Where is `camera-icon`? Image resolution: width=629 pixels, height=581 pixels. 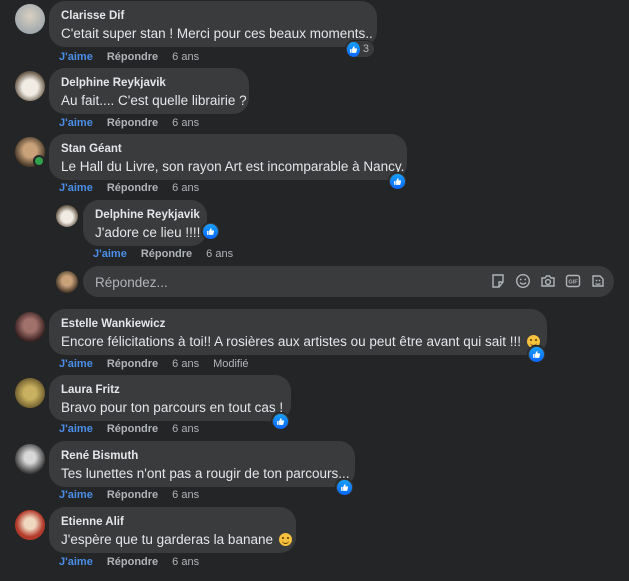 camera-icon is located at coordinates (548, 281).